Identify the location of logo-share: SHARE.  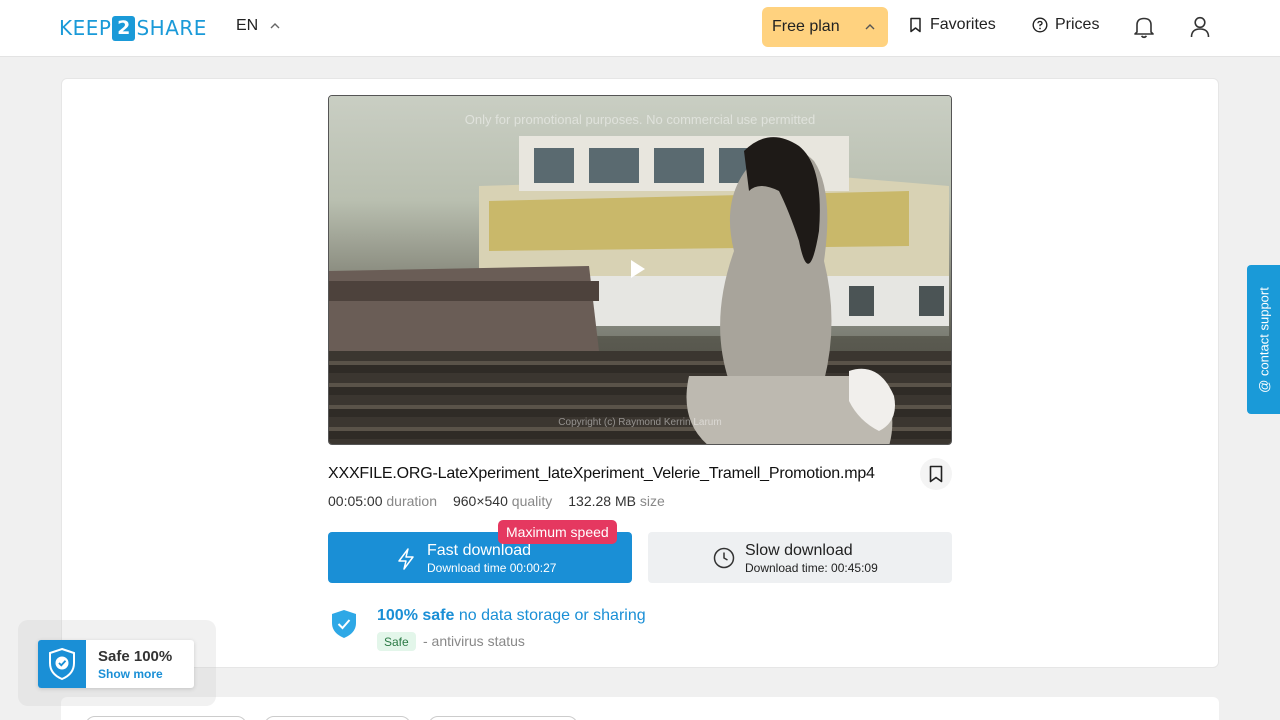
(171, 28).